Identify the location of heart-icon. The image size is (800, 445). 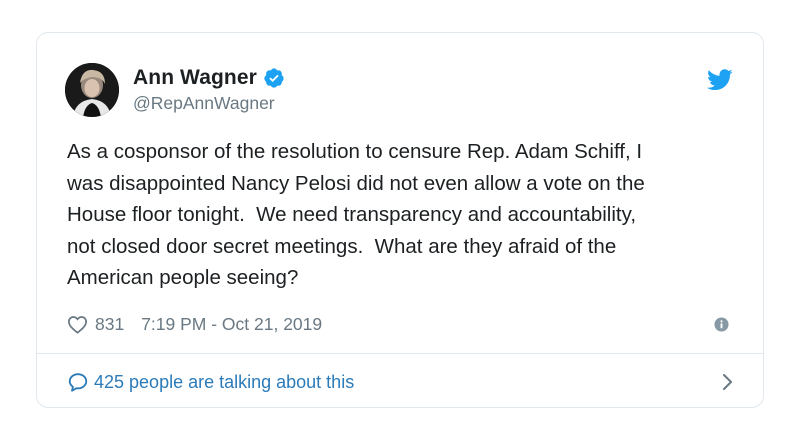
(77, 324).